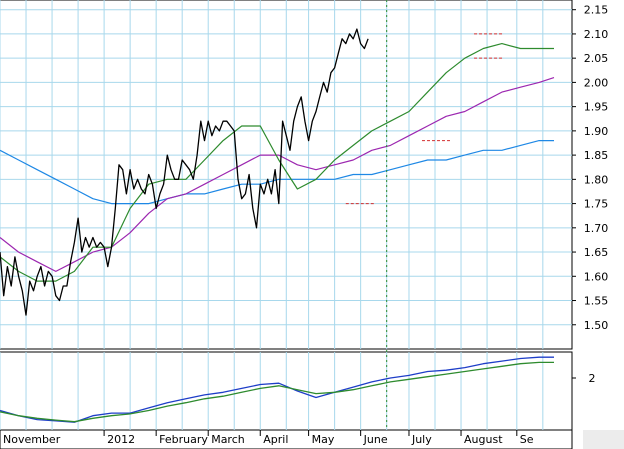 The width and height of the screenshot is (624, 449). I want to click on month-label: August, so click(483, 439).